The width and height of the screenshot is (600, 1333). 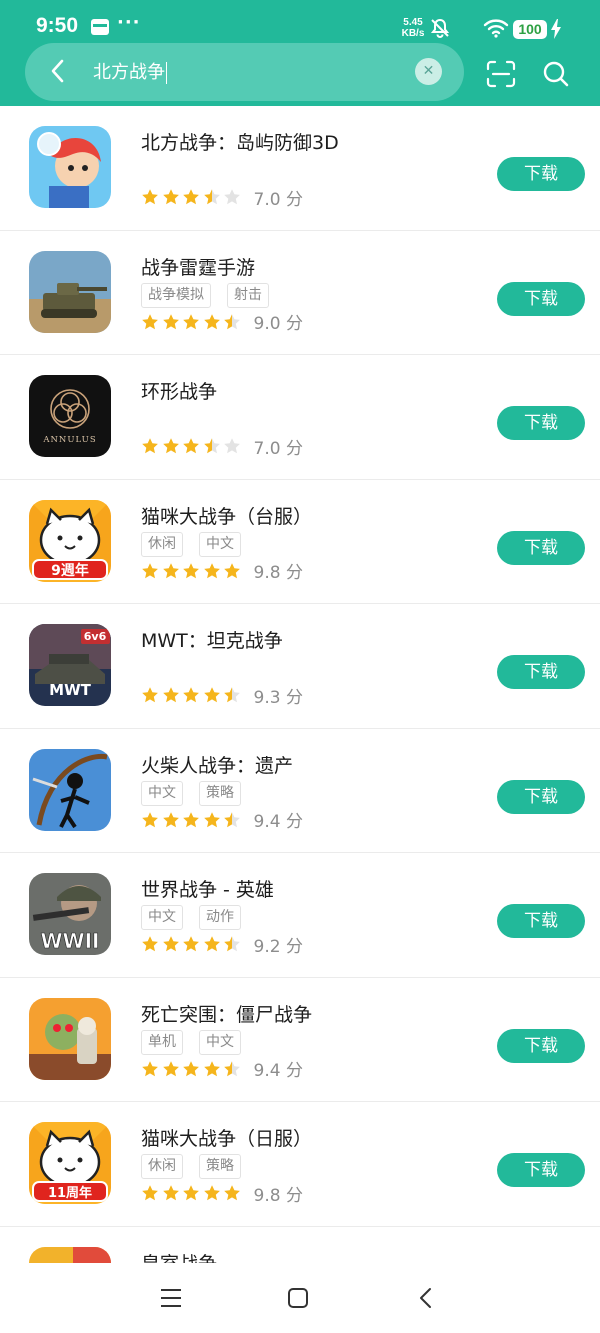 What do you see at coordinates (213, 295) in the screenshot?
I see `app-tags: 战争模拟 射击` at bounding box center [213, 295].